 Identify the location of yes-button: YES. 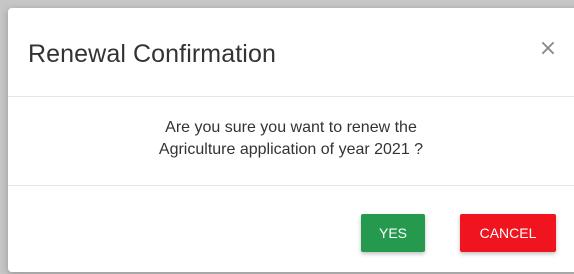
(393, 233).